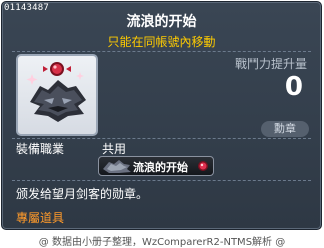  Describe the element at coordinates (203, 166) in the screenshot. I see `red-gem-icon` at that location.